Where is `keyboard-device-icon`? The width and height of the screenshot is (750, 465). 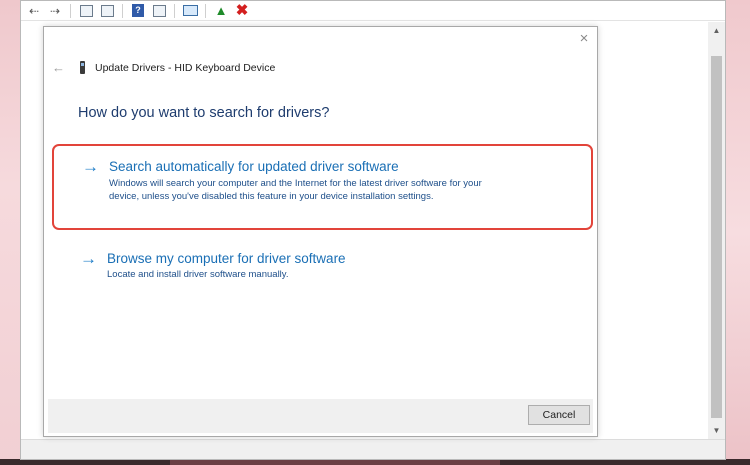
keyboard-device-icon is located at coordinates (82, 67).